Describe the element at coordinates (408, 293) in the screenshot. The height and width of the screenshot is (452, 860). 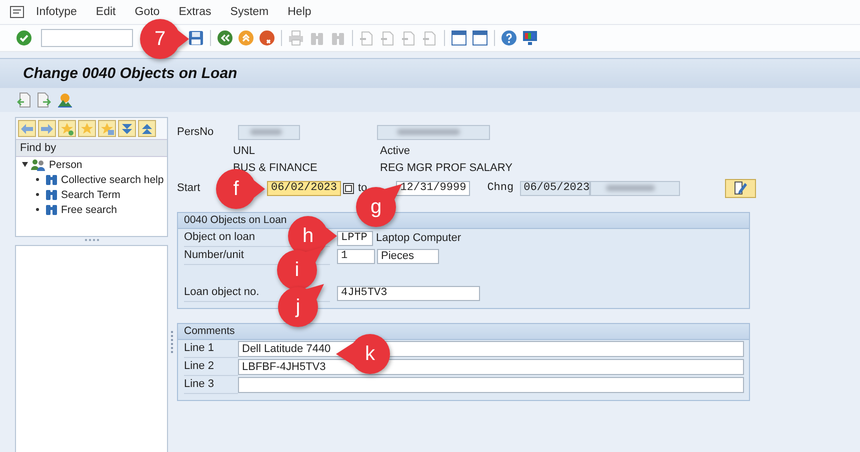
I see `loan-object-field: 4JH5TV3` at that location.